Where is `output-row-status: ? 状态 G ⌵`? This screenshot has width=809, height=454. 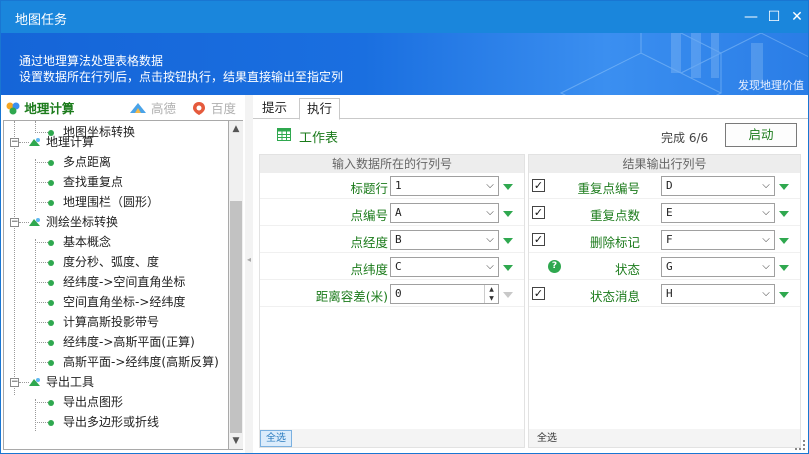 output-row-status: ? 状态 G ⌵ is located at coordinates (664, 267).